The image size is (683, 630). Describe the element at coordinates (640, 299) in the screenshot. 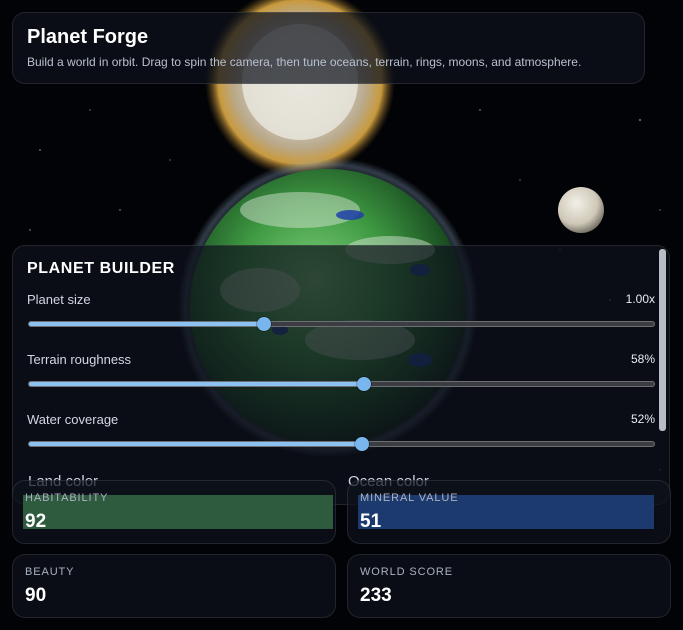

I see `planet-size-value: 1.00x` at that location.